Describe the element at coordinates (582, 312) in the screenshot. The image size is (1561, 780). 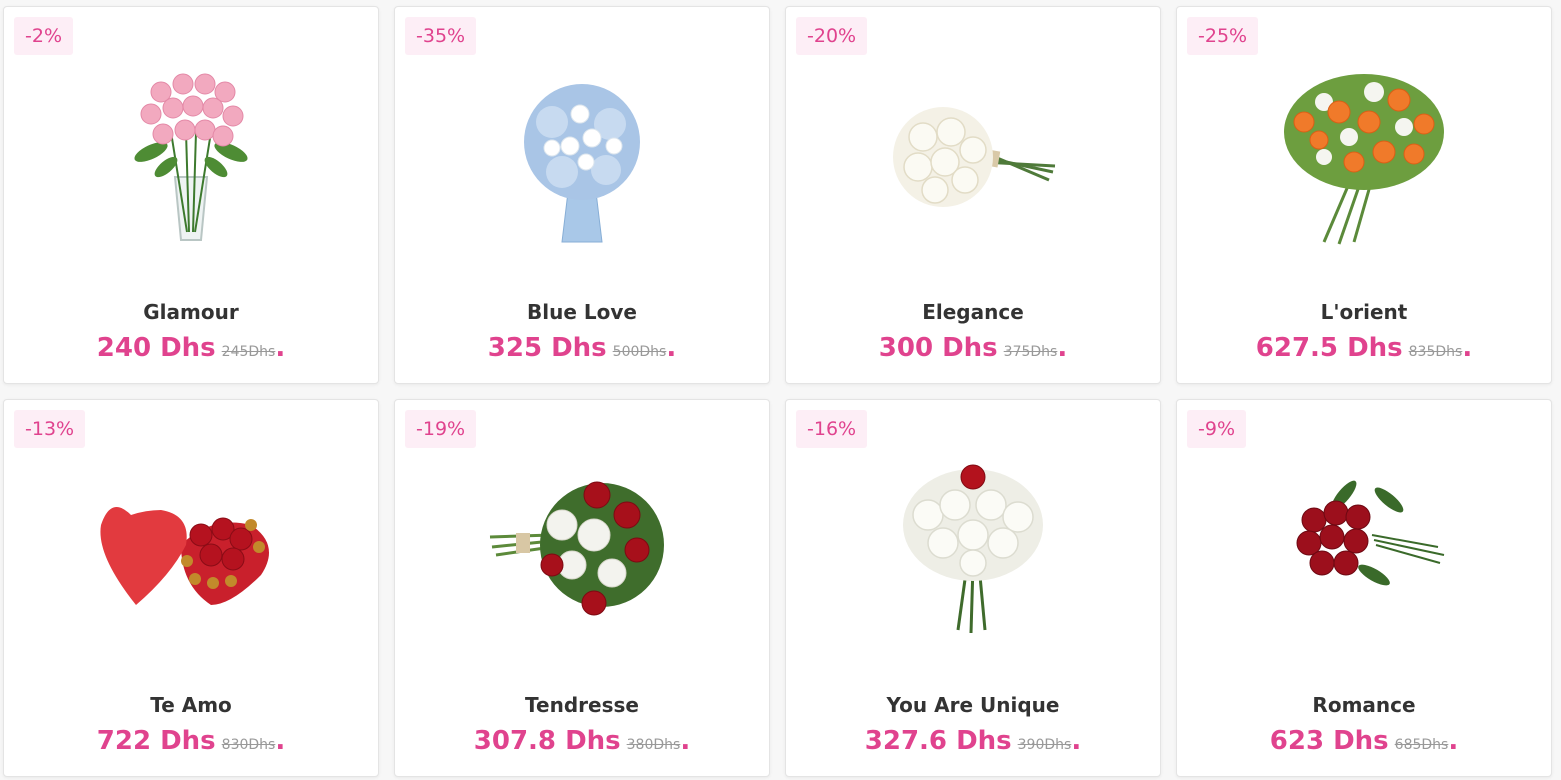
I see `product-name: Blue Love` at that location.